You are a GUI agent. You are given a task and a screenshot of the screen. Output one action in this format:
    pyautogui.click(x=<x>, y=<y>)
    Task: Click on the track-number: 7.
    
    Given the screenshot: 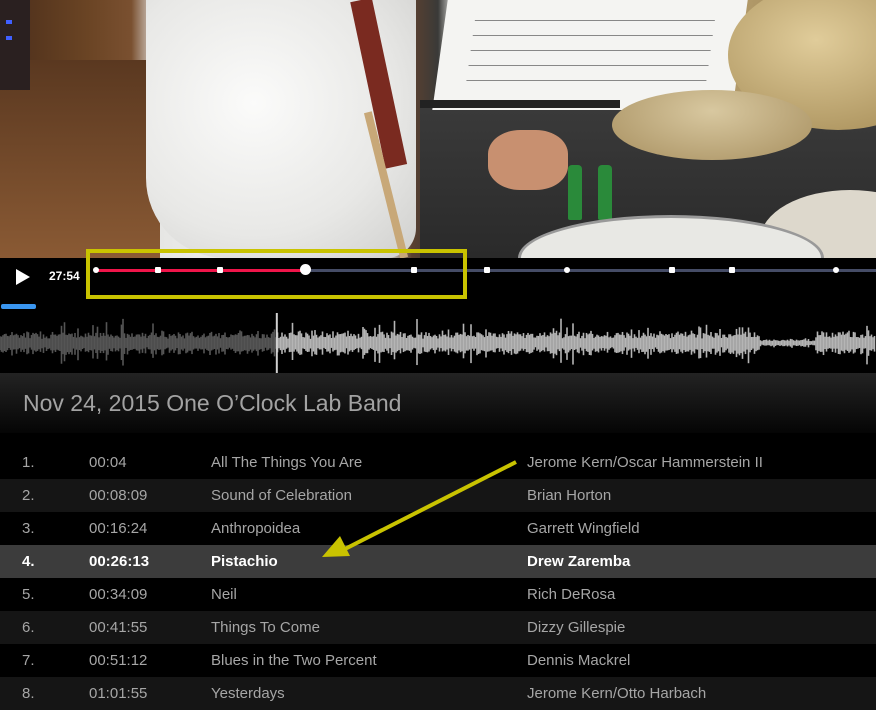 What is the action you would take?
    pyautogui.click(x=28, y=660)
    